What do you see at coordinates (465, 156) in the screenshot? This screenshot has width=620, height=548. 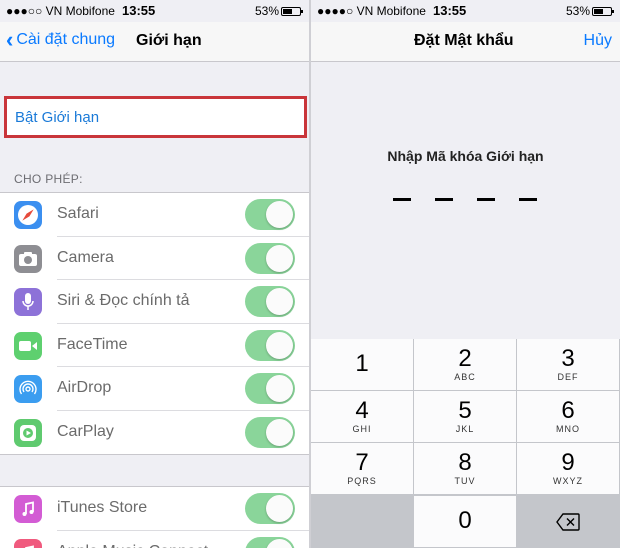 I see `passcode-prompt: Nhập Mã khóa Giới hạn` at bounding box center [465, 156].